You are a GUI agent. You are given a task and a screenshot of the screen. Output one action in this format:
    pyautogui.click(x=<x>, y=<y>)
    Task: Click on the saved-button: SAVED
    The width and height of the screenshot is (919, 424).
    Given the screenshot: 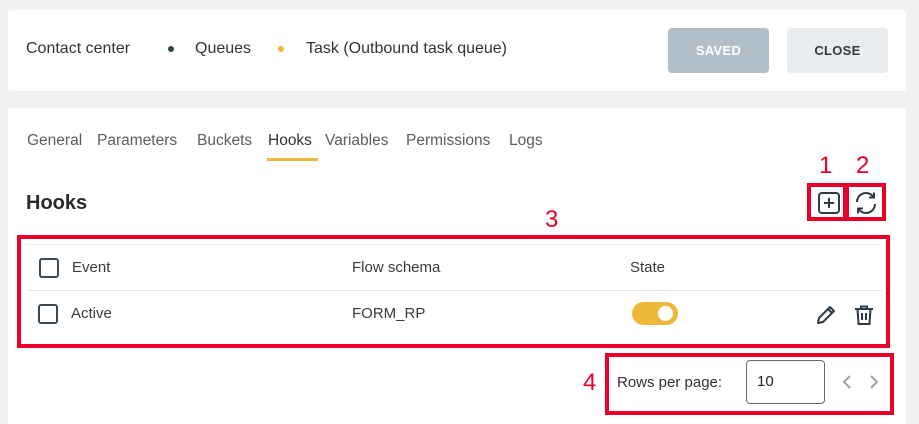 What is the action you would take?
    pyautogui.click(x=718, y=50)
    